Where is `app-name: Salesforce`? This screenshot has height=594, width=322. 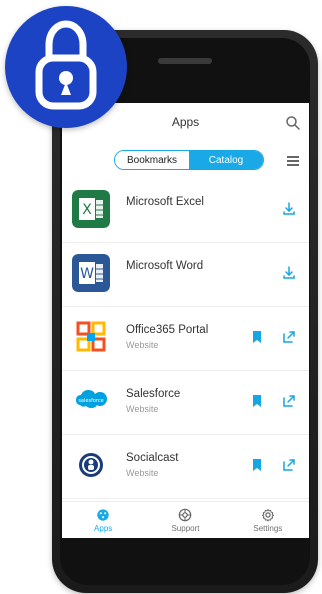
app-name: Salesforce is located at coordinates (153, 394).